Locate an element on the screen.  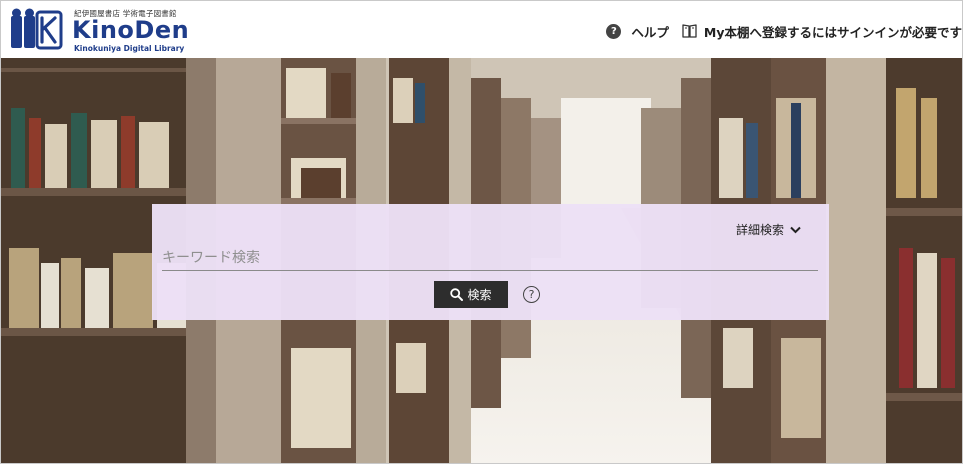
advanced-search-label: 詳細検索 is located at coordinates (759, 230).